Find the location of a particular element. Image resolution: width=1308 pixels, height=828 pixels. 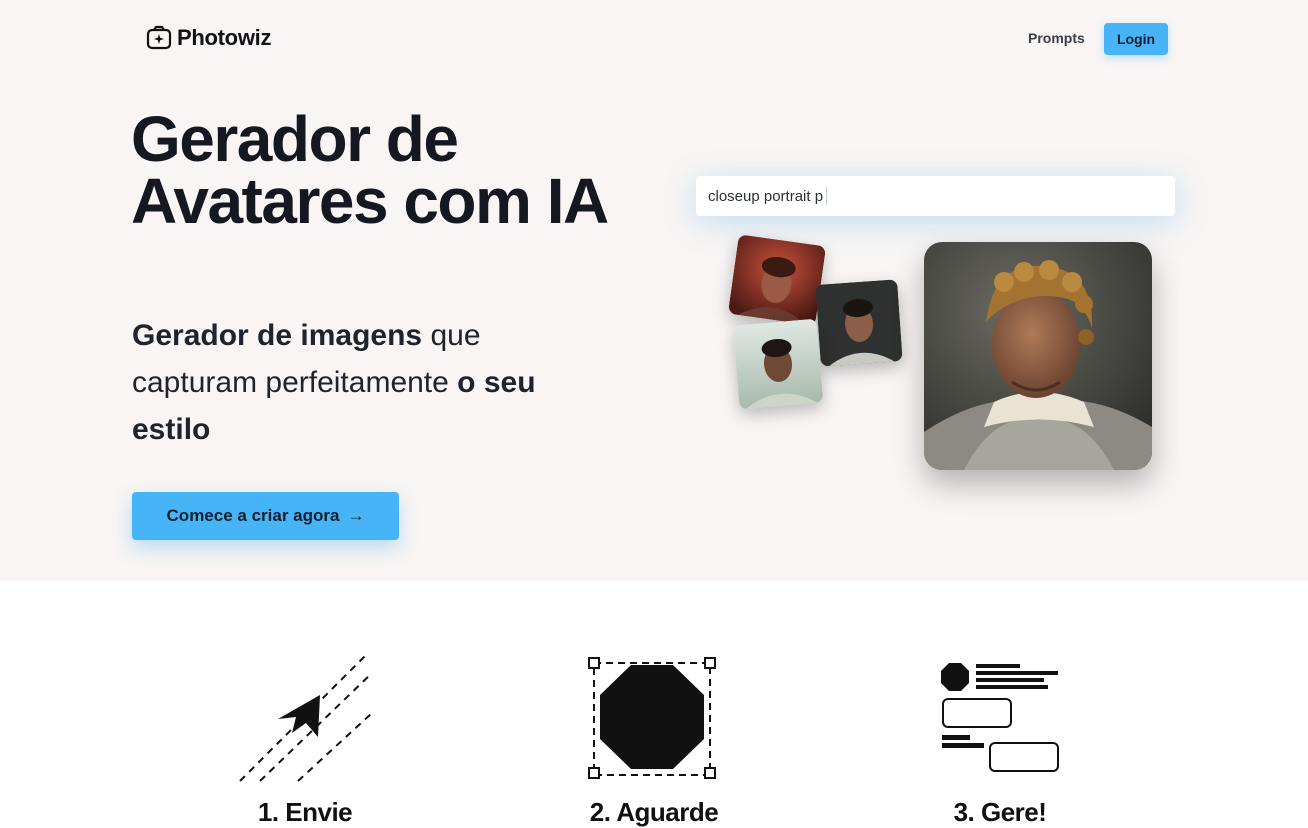

arrow-right-icon: → is located at coordinates (356, 515).